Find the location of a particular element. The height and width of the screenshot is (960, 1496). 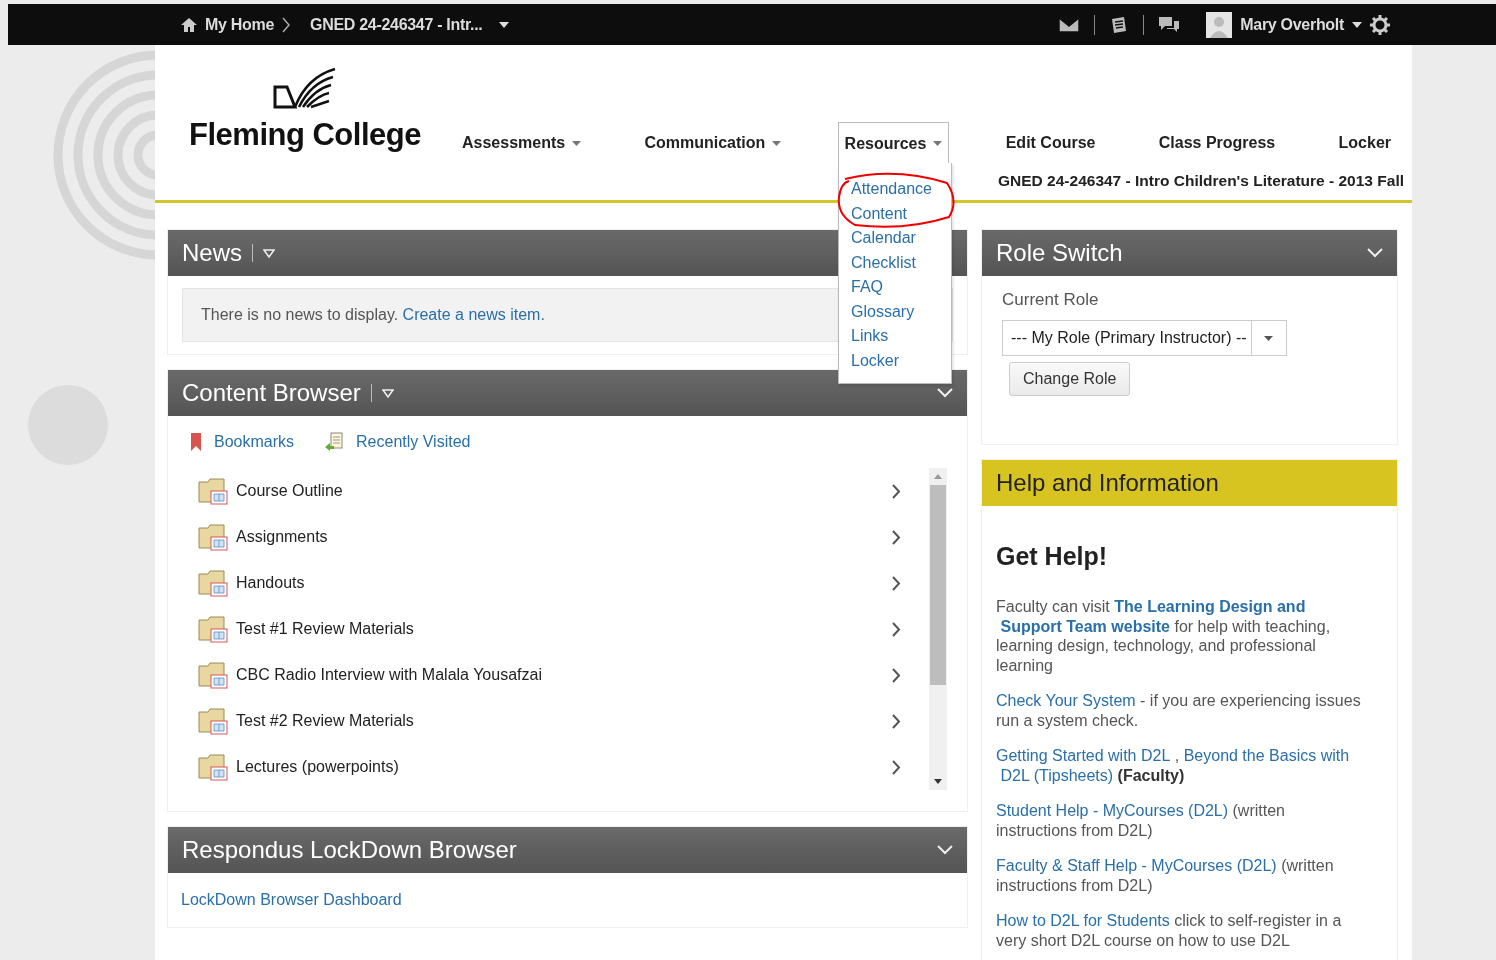

link: Getting Started with D2L is located at coordinates (1083, 755).